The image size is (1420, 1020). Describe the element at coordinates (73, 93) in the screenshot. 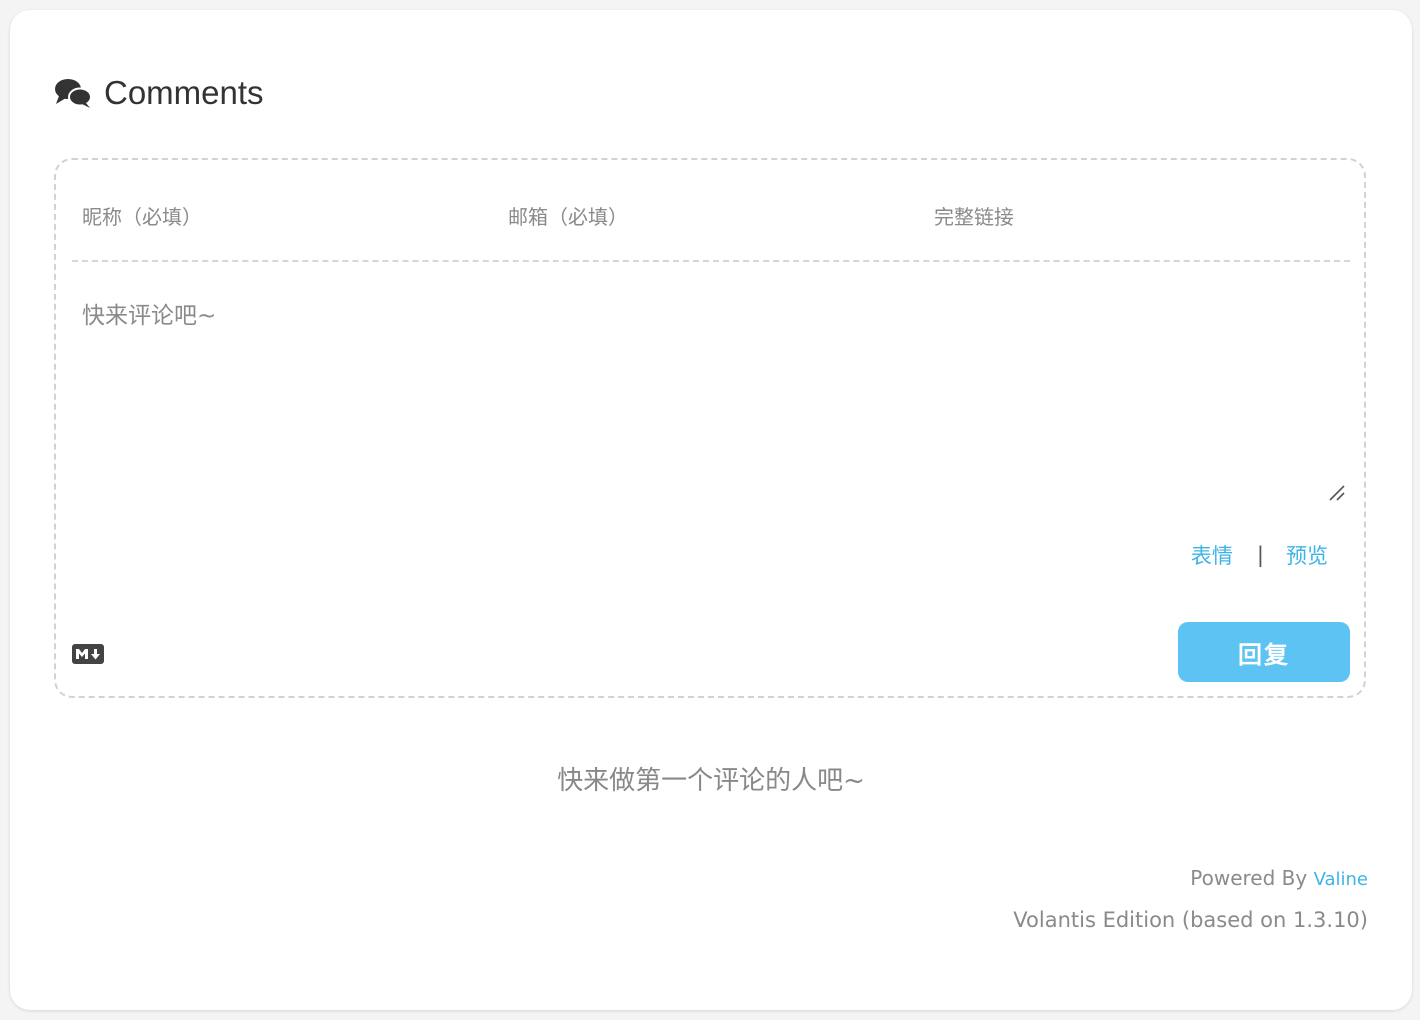

I see `comments-icon` at that location.